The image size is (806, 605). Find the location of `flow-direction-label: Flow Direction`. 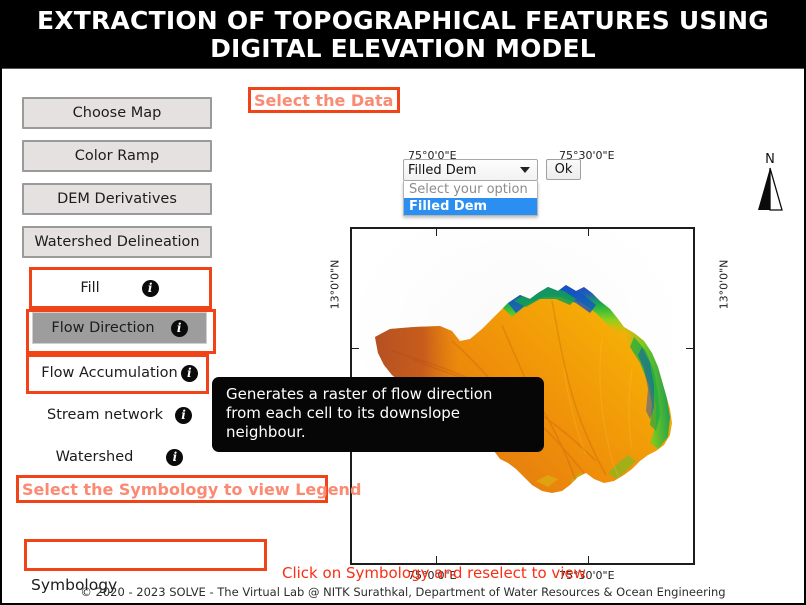

flow-direction-label: Flow Direction is located at coordinates (103, 328).